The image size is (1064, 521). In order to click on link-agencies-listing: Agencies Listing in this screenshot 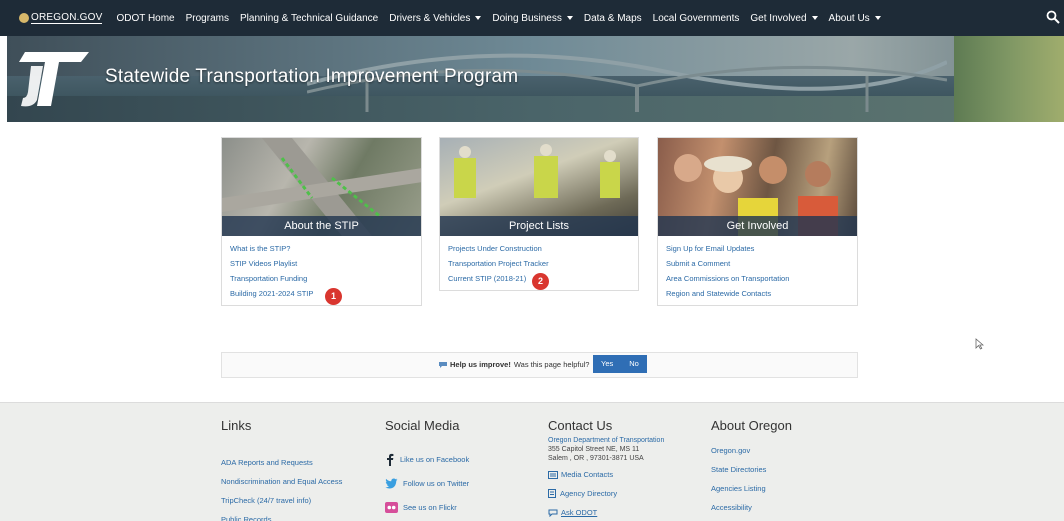, I will do `click(751, 488)`.